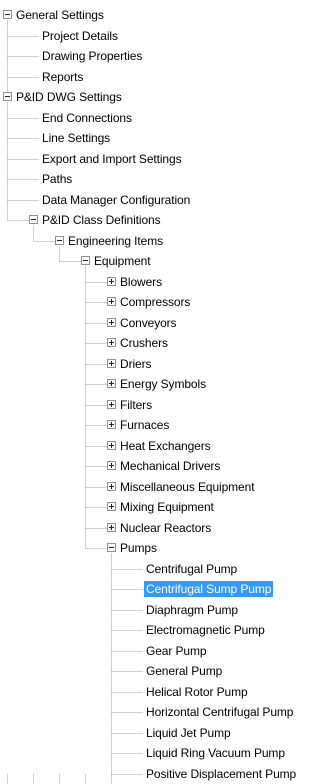  What do you see at coordinates (163, 179) in the screenshot?
I see `tree-node: Paths` at bounding box center [163, 179].